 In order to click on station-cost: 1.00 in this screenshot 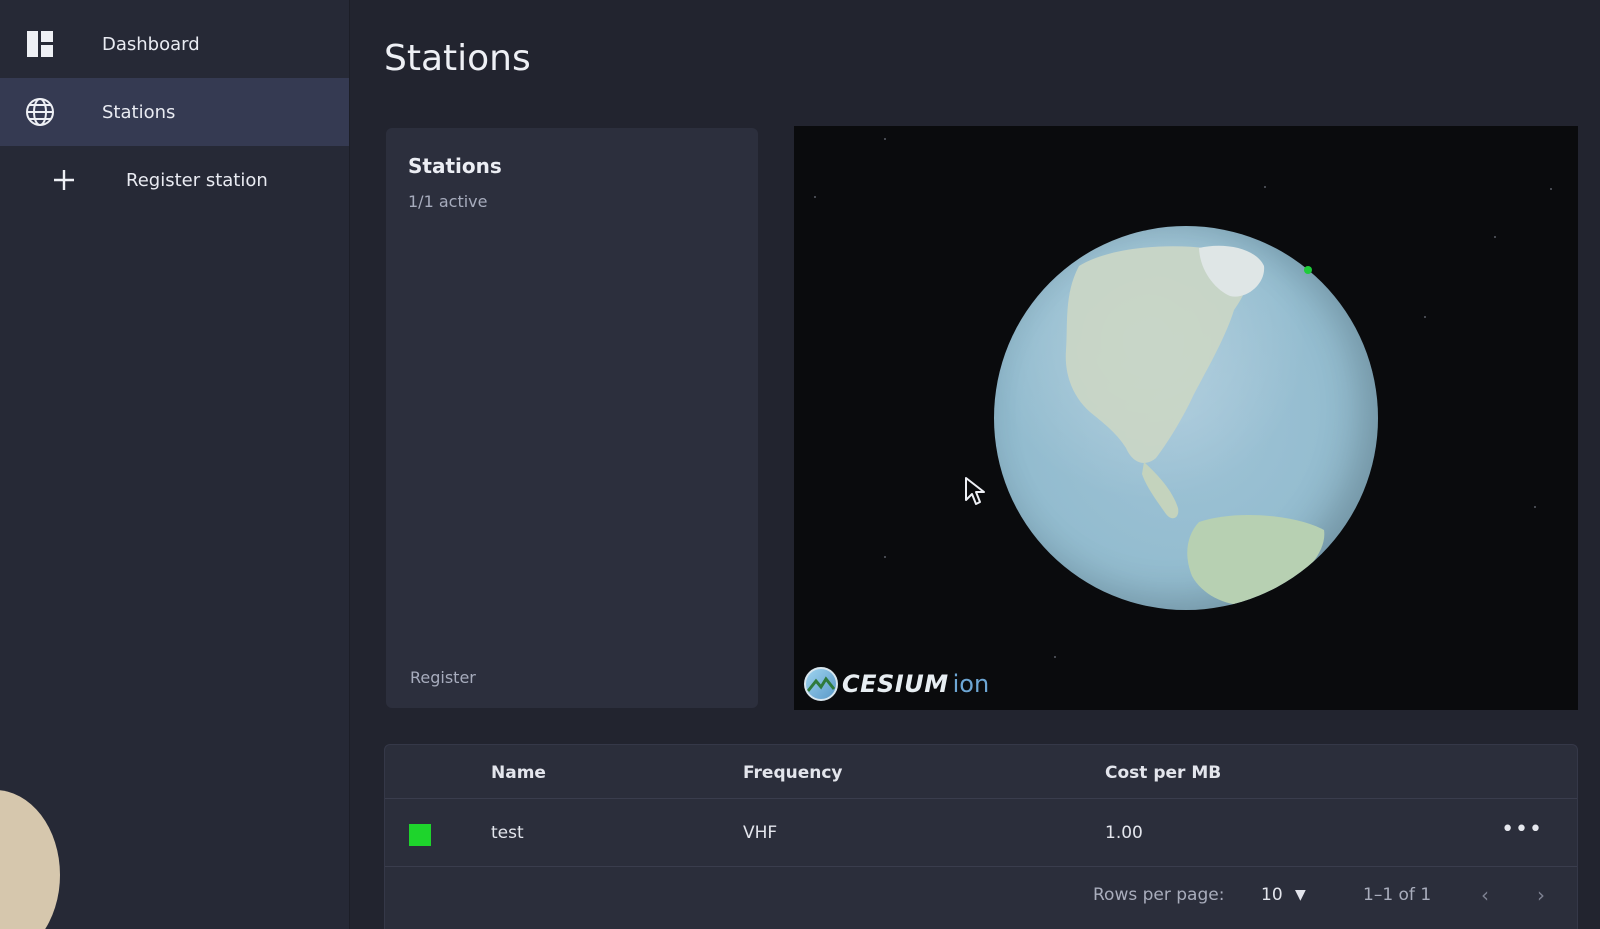, I will do `click(1124, 833)`.